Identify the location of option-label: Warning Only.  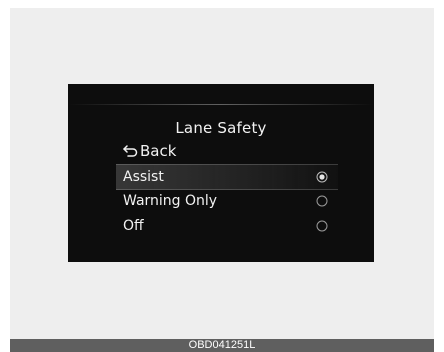
(170, 201).